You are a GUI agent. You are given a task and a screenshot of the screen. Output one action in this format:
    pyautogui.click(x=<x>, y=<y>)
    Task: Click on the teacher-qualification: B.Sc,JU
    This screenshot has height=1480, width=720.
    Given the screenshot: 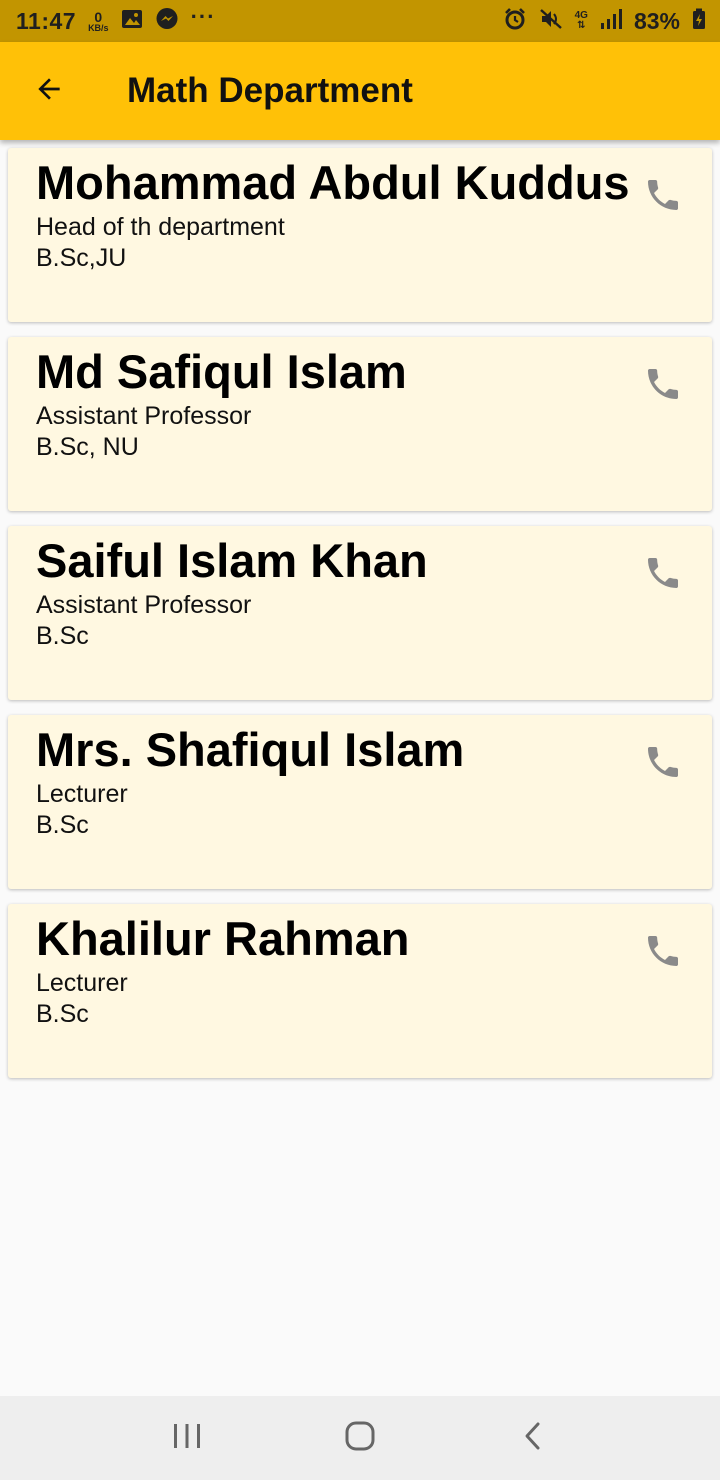 What is the action you would take?
    pyautogui.click(x=81, y=258)
    